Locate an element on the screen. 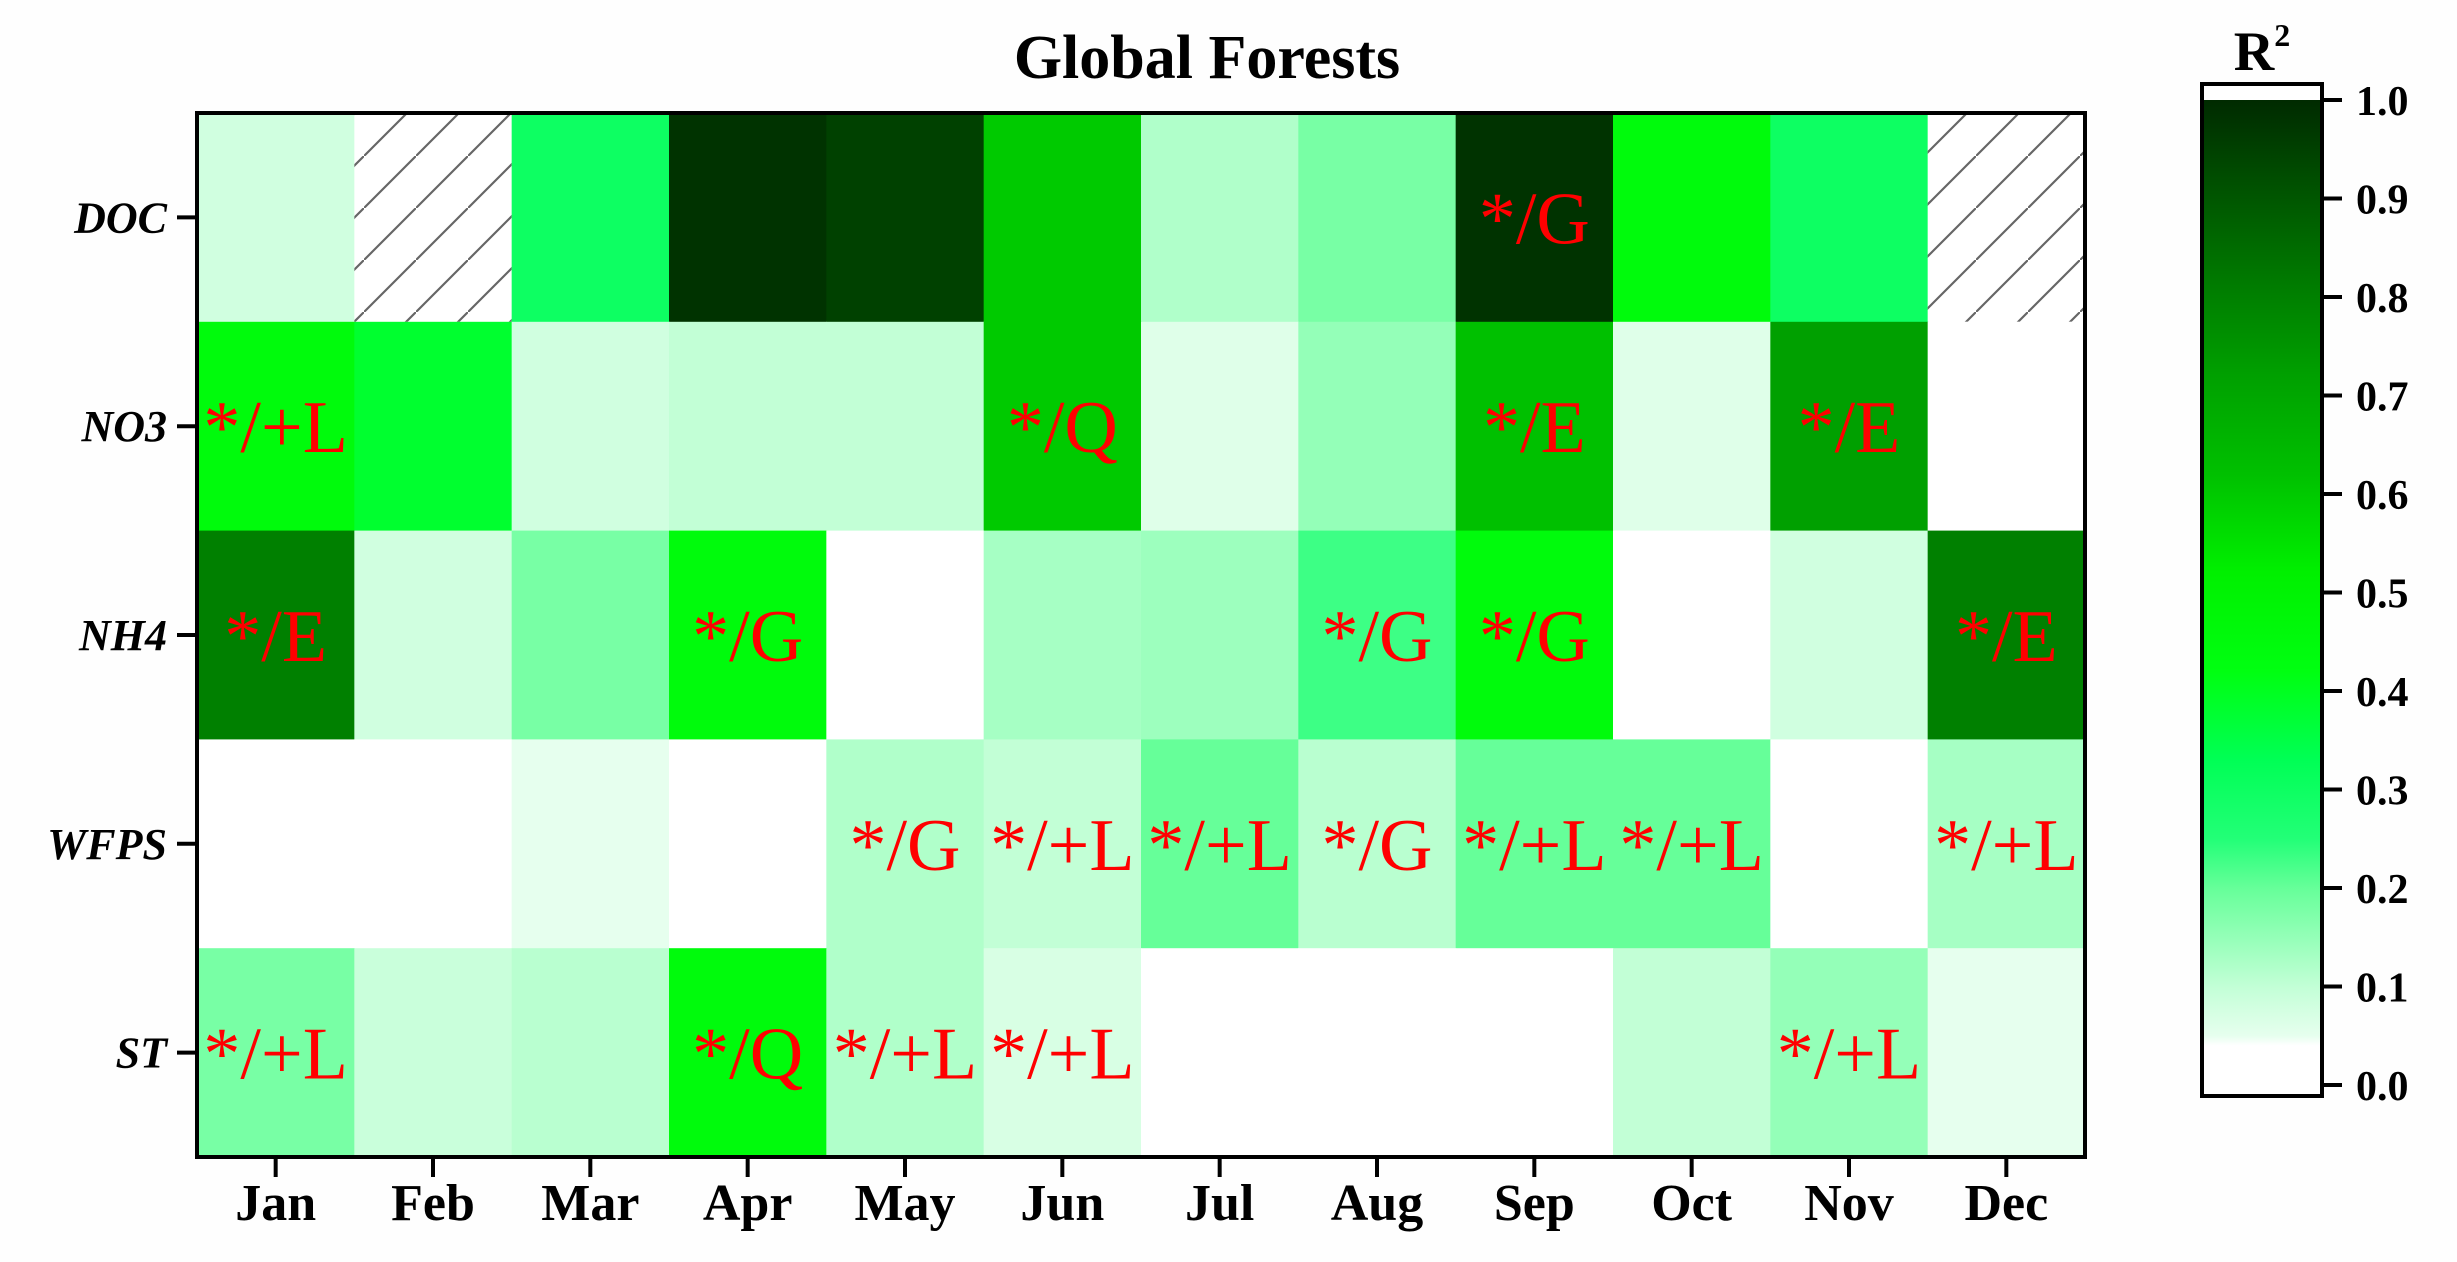 The width and height of the screenshot is (2457, 1262). colorbar-gradient is located at coordinates (2262, 592).